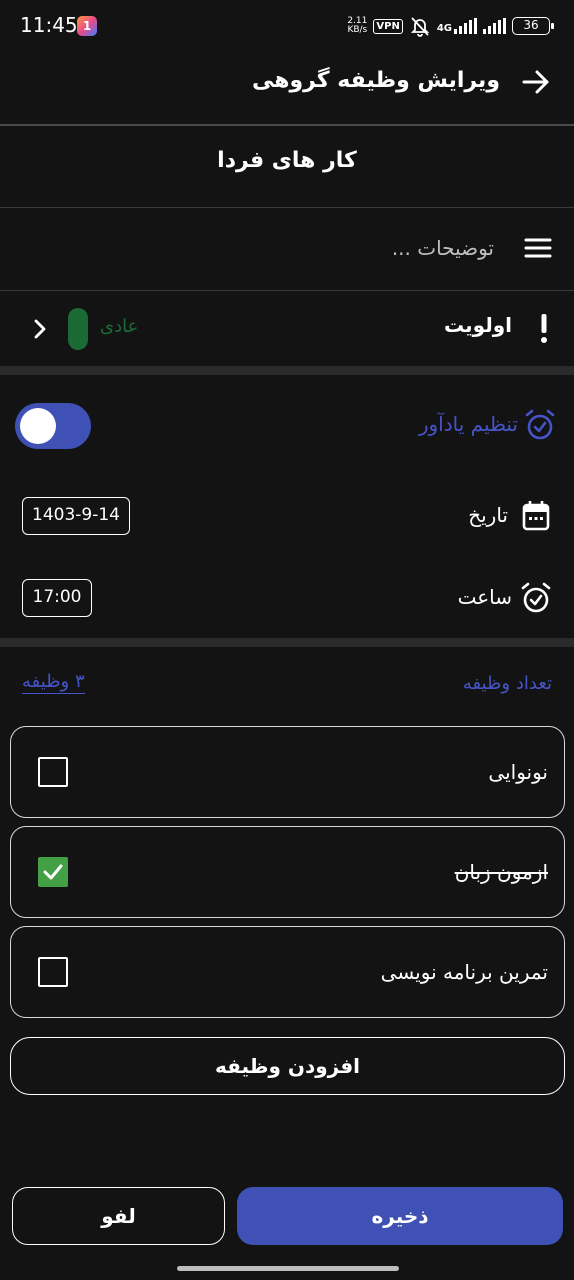 The height and width of the screenshot is (1280, 574). Describe the element at coordinates (49, 25) in the screenshot. I see `status-time: 11:45` at that location.